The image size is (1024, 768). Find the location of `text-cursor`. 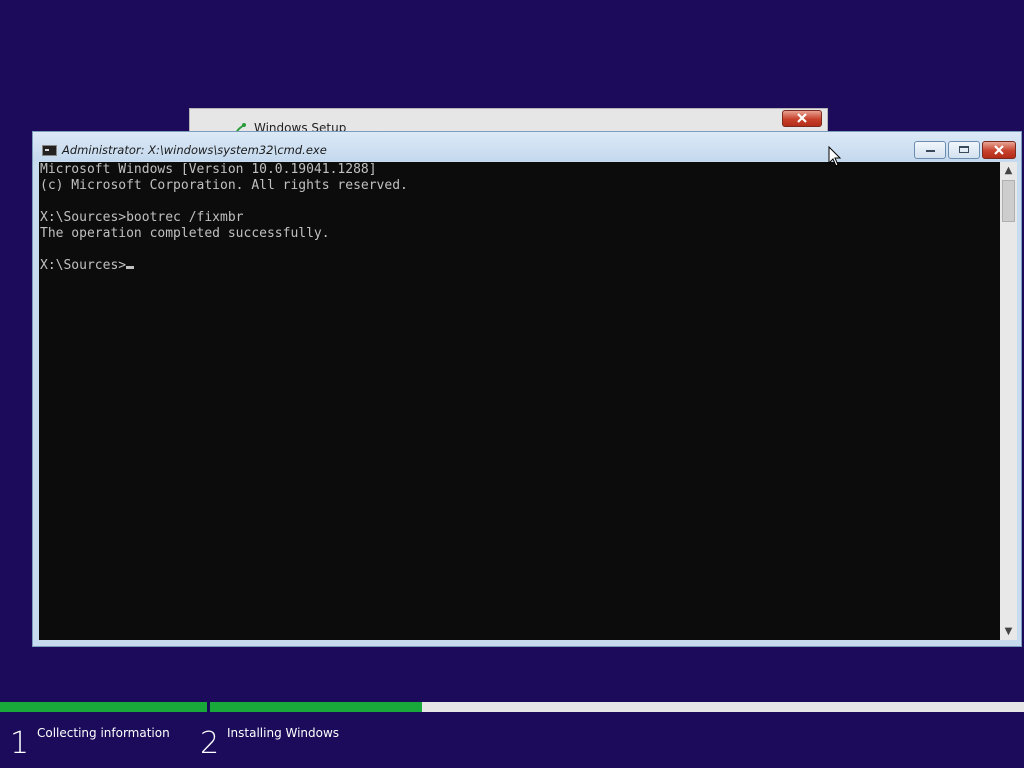

text-cursor is located at coordinates (130, 267).